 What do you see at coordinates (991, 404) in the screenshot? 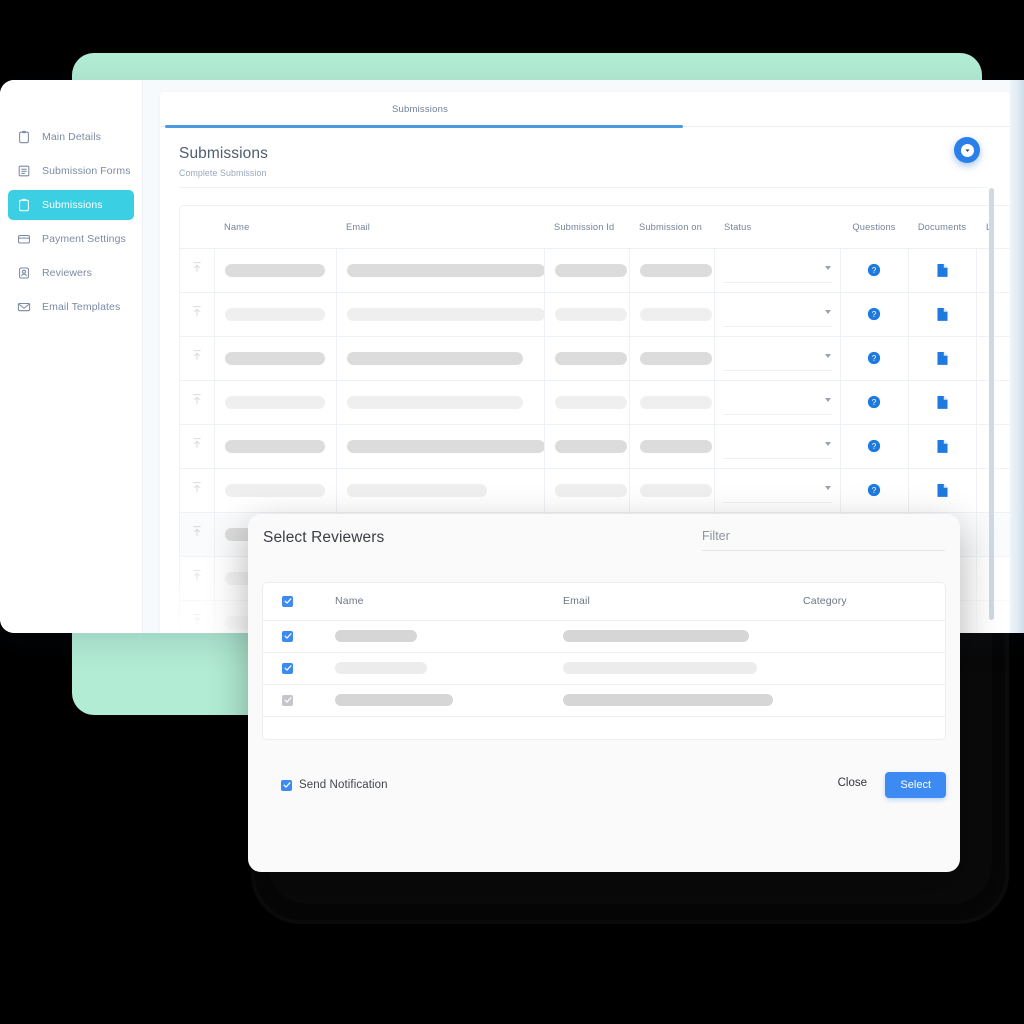
I see `vertical-scrollbar` at bounding box center [991, 404].